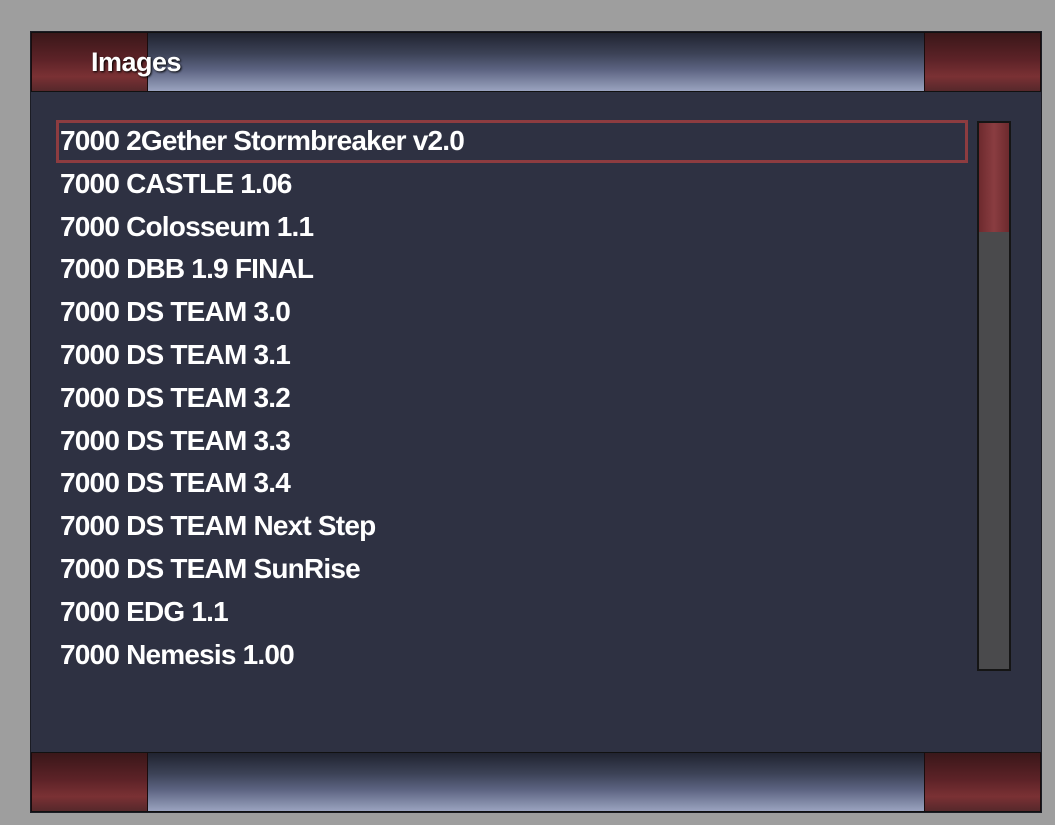 The height and width of the screenshot is (825, 1055). Describe the element at coordinates (982, 62) in the screenshot. I see `header-right-cap` at that location.